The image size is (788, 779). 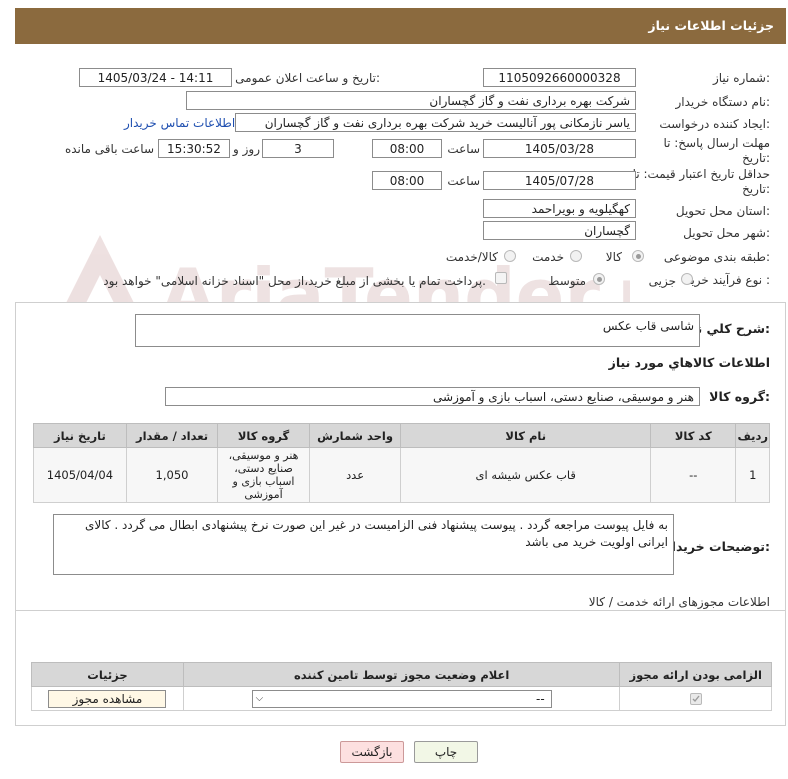 What do you see at coordinates (716, 257) in the screenshot?
I see `category-label: طبقه بندی موضوعی:` at bounding box center [716, 257].